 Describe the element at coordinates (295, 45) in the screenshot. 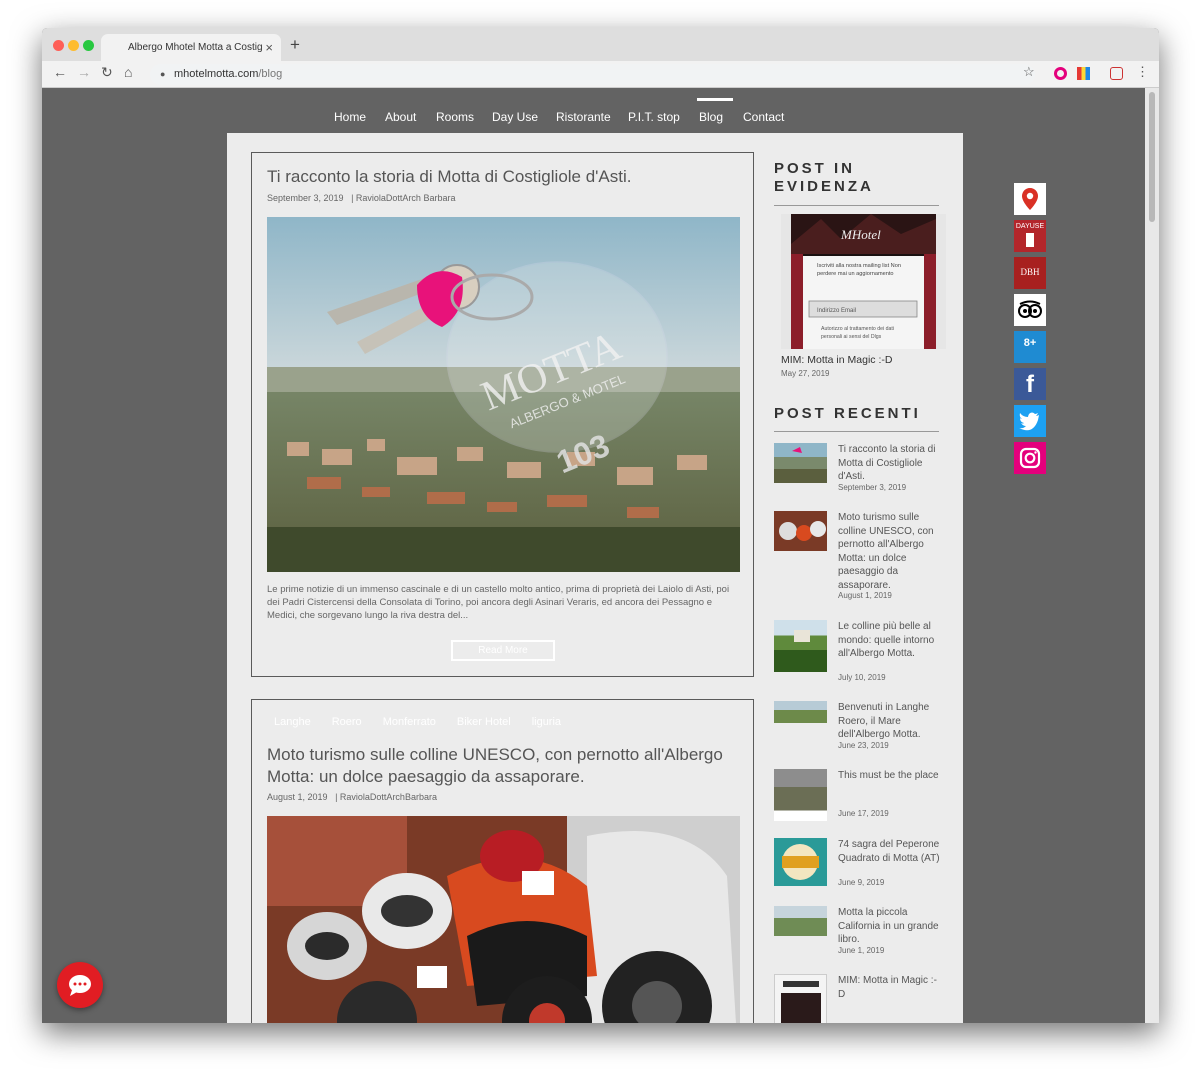

I see `new-tab-button: +` at that location.